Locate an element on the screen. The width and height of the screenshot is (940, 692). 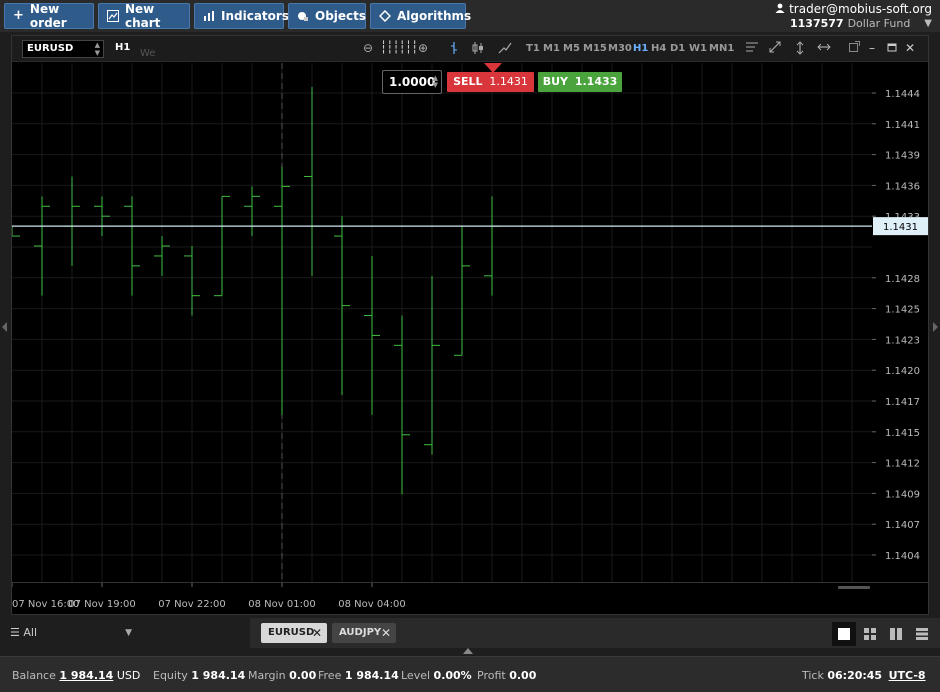
tf-h4: H4 is located at coordinates (658, 48).